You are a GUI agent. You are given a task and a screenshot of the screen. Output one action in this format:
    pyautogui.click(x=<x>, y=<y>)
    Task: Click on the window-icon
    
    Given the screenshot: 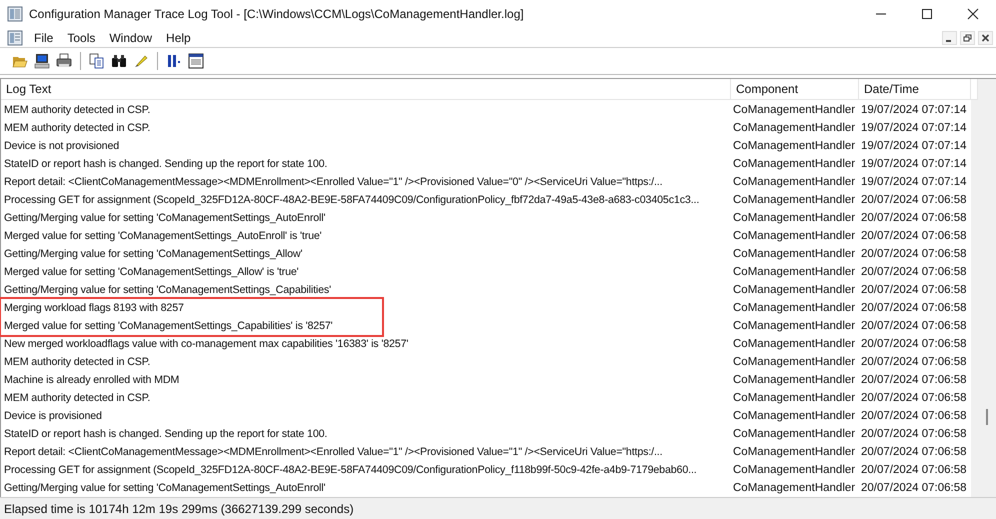 What is the action you would take?
    pyautogui.click(x=196, y=61)
    